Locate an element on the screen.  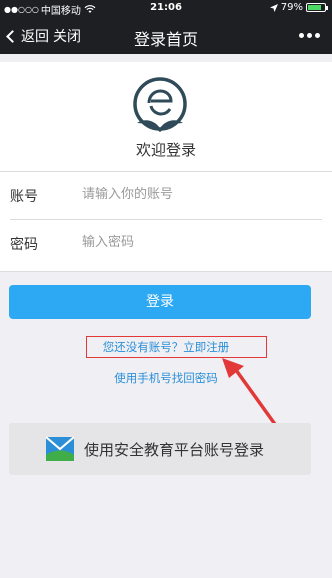
account-input is located at coordinates (197, 194).